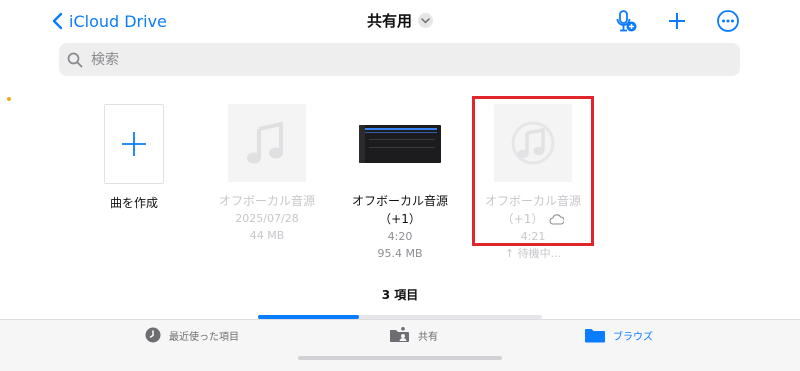  What do you see at coordinates (133, 203) in the screenshot?
I see `item-name: 曲を作成` at bounding box center [133, 203].